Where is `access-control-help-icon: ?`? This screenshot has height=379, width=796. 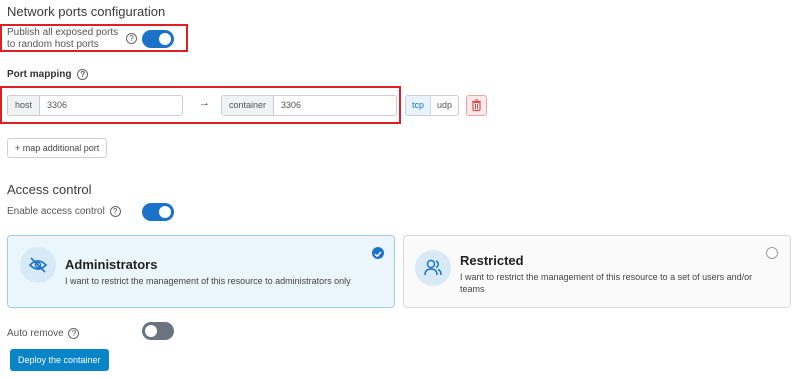 access-control-help-icon: ? is located at coordinates (115, 211).